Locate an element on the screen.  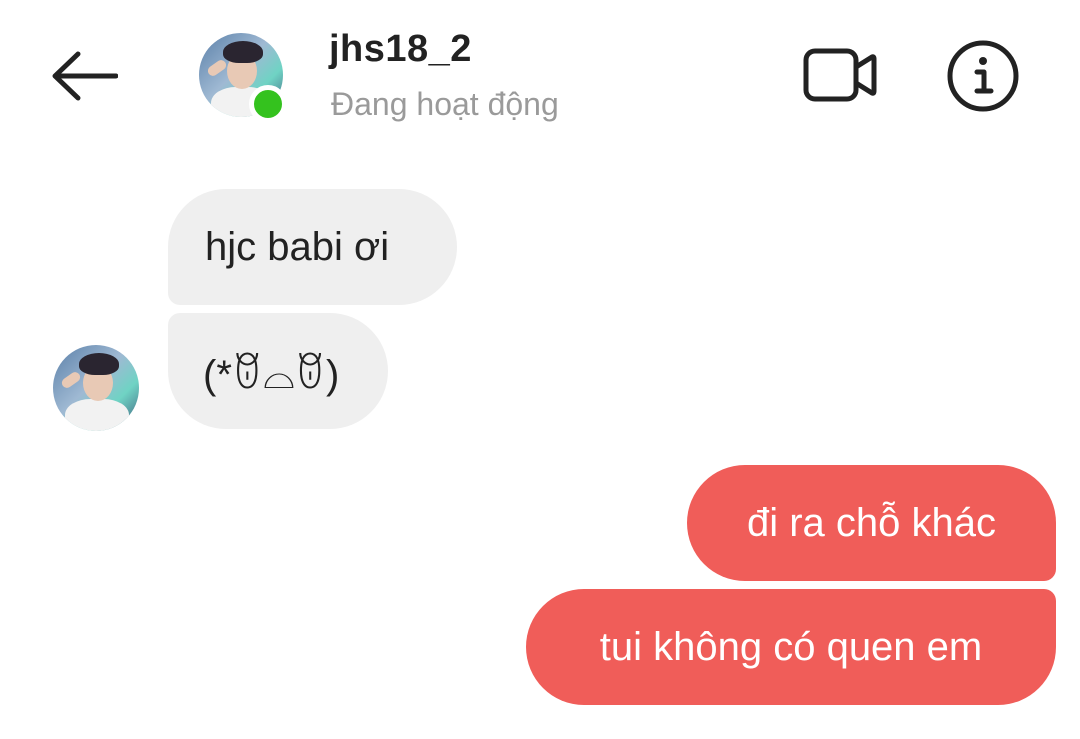
arrow-left-icon is located at coordinates (85, 76).